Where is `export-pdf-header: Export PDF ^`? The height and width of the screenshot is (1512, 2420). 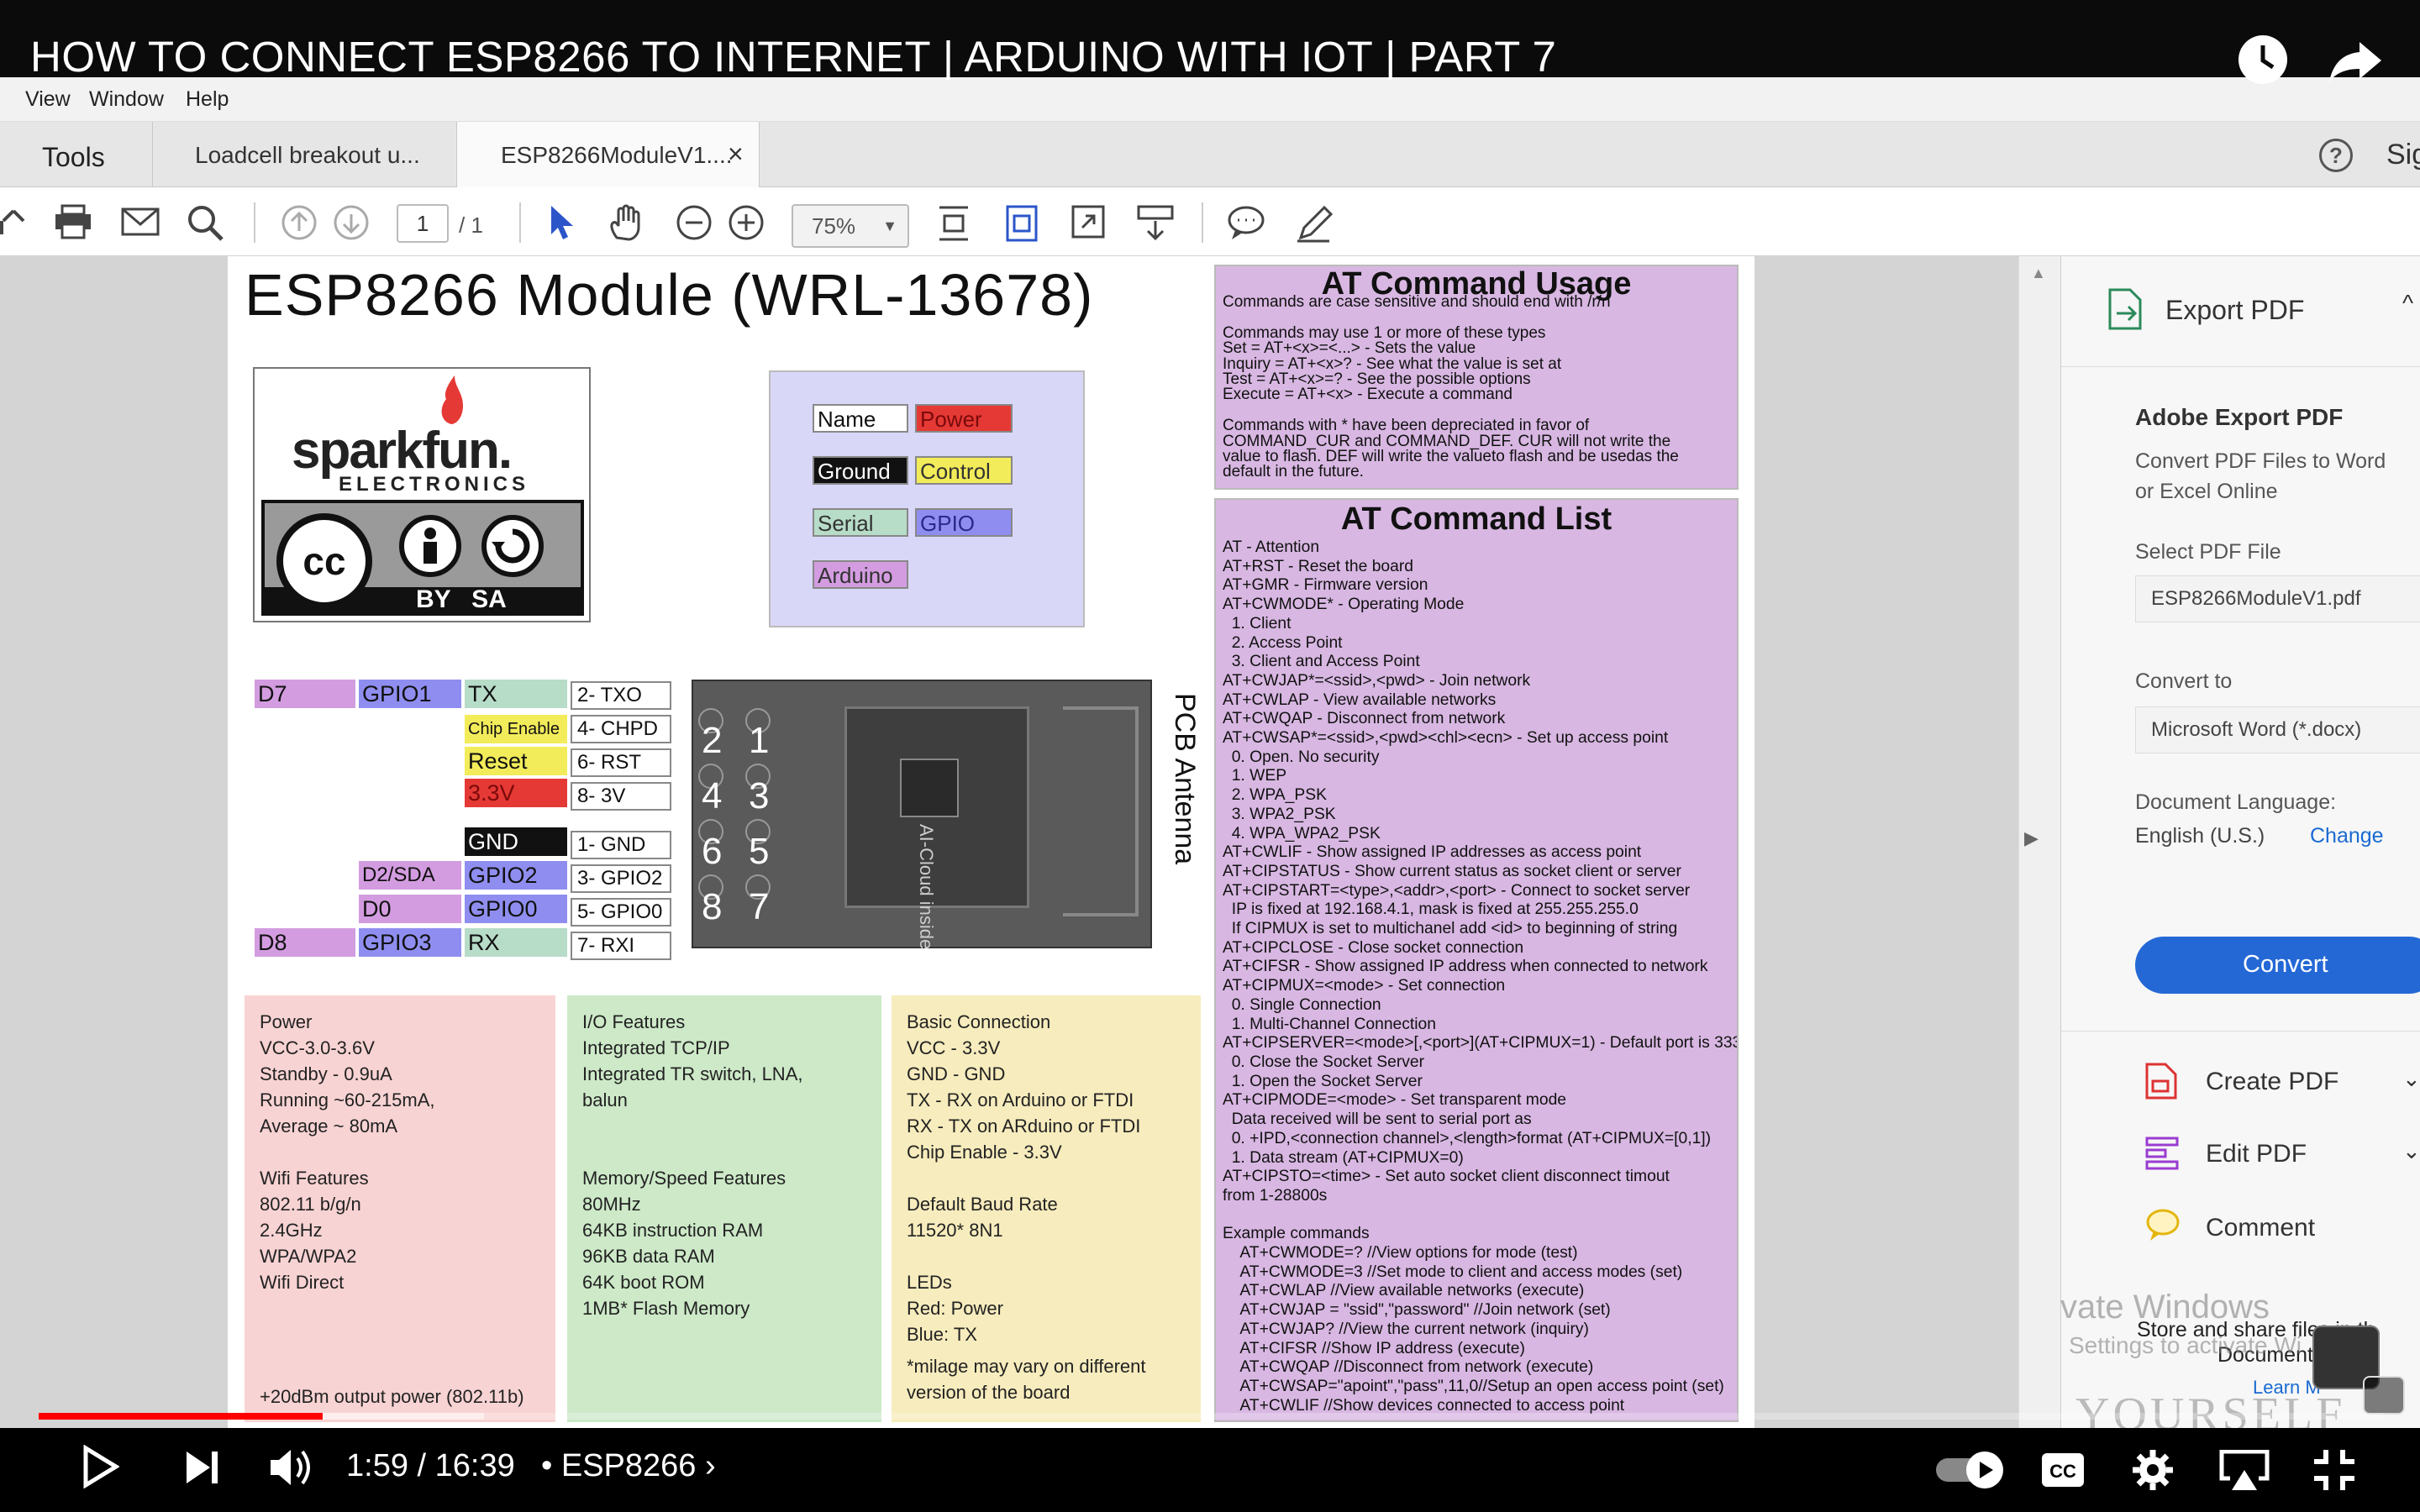
export-pdf-header: Export PDF ^ is located at coordinates (2240, 311).